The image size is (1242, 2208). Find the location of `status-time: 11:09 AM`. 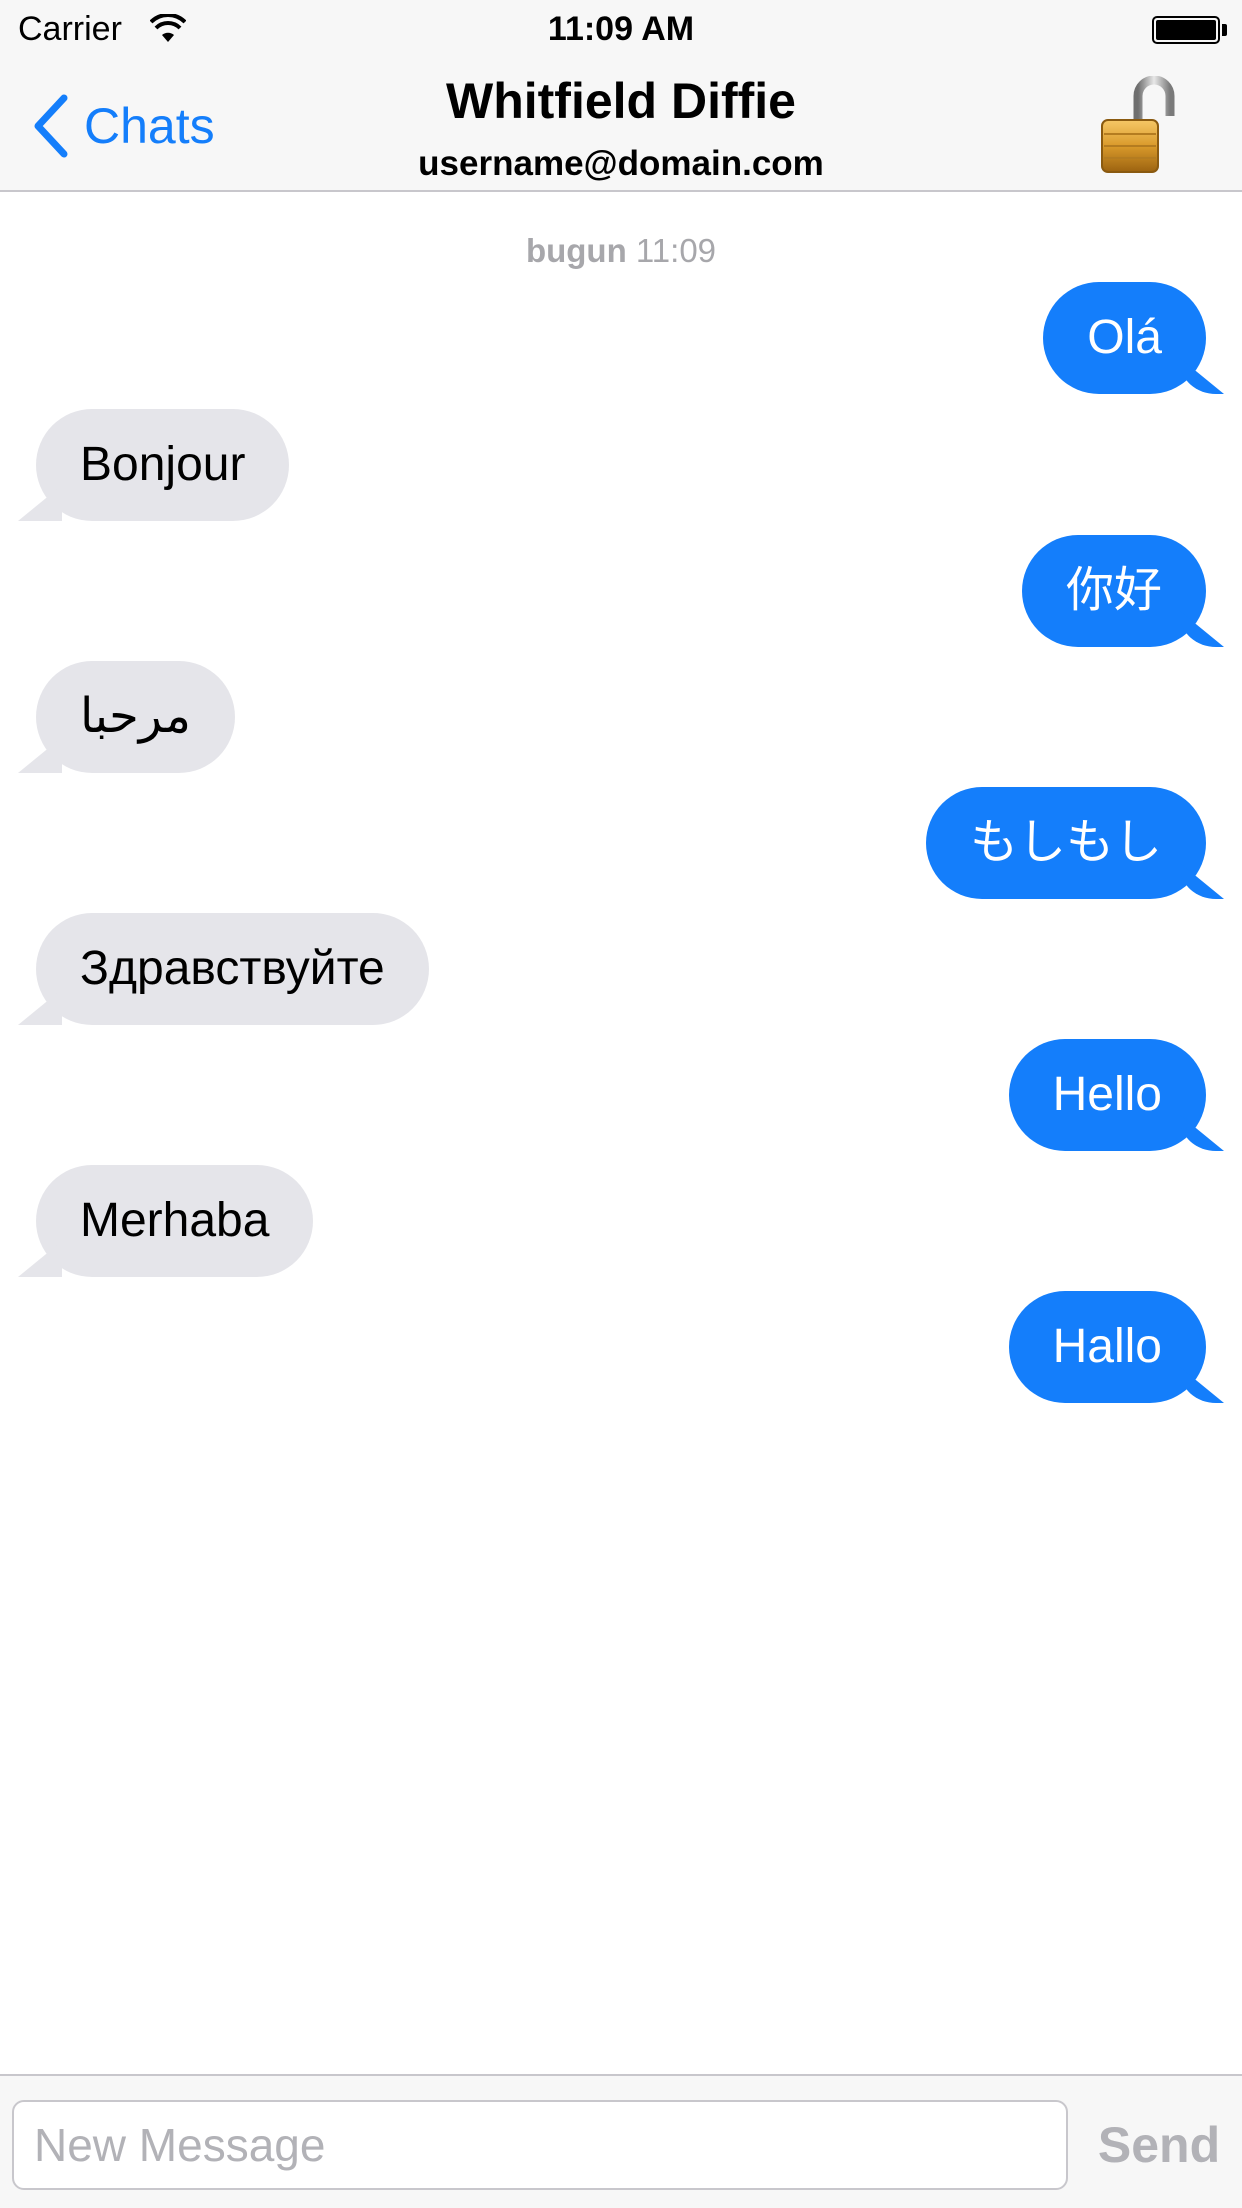

status-time: 11:09 AM is located at coordinates (621, 29).